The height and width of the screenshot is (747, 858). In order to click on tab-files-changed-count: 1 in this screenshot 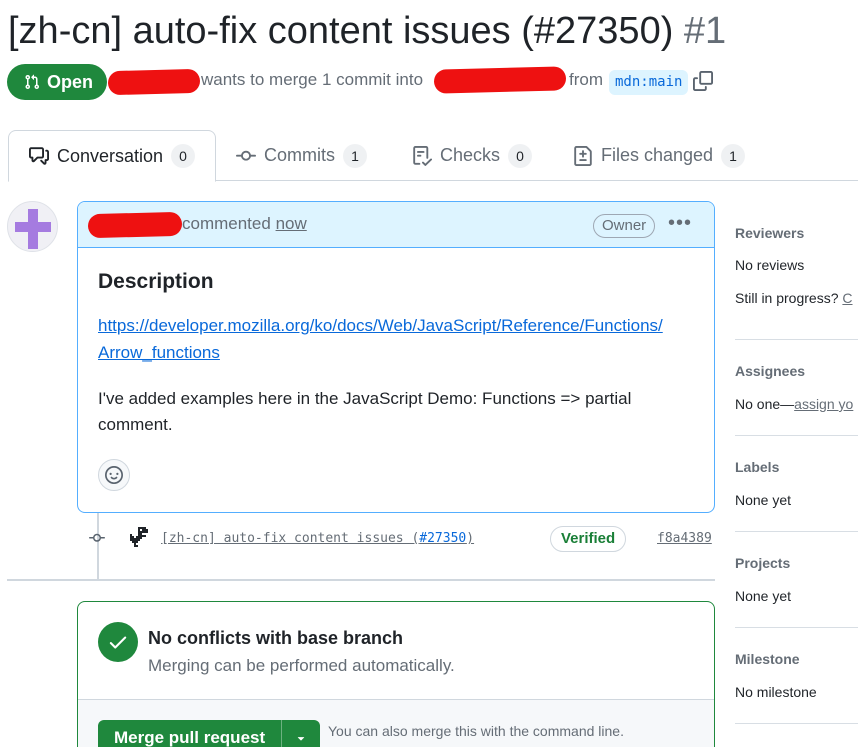, I will do `click(733, 155)`.